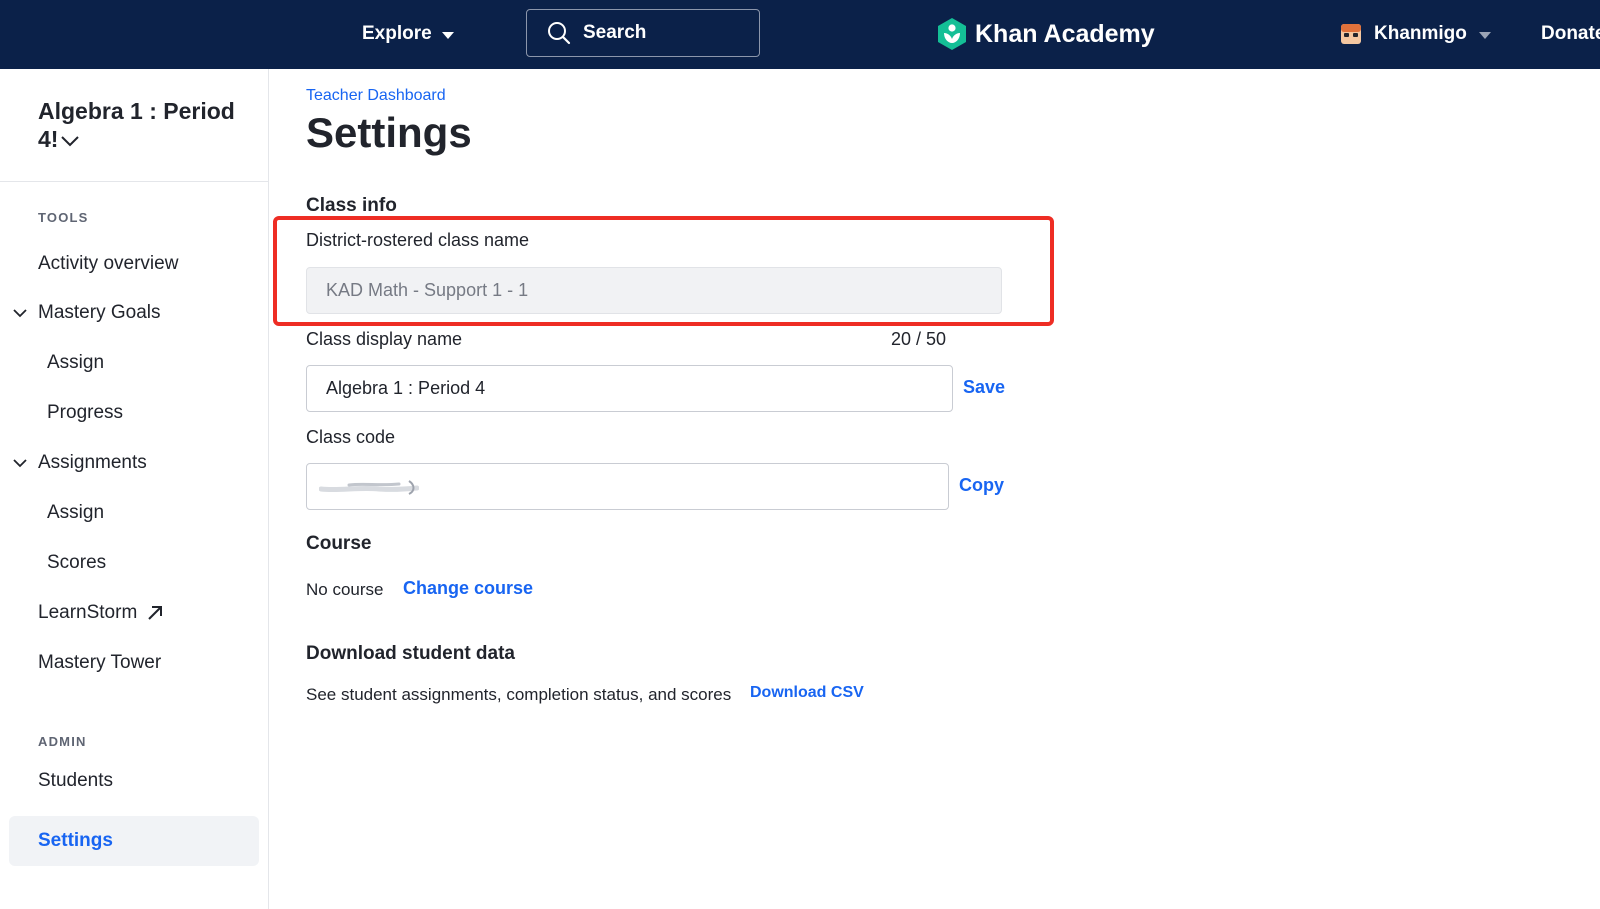  I want to click on download-csv-link: Download CSV, so click(807, 693).